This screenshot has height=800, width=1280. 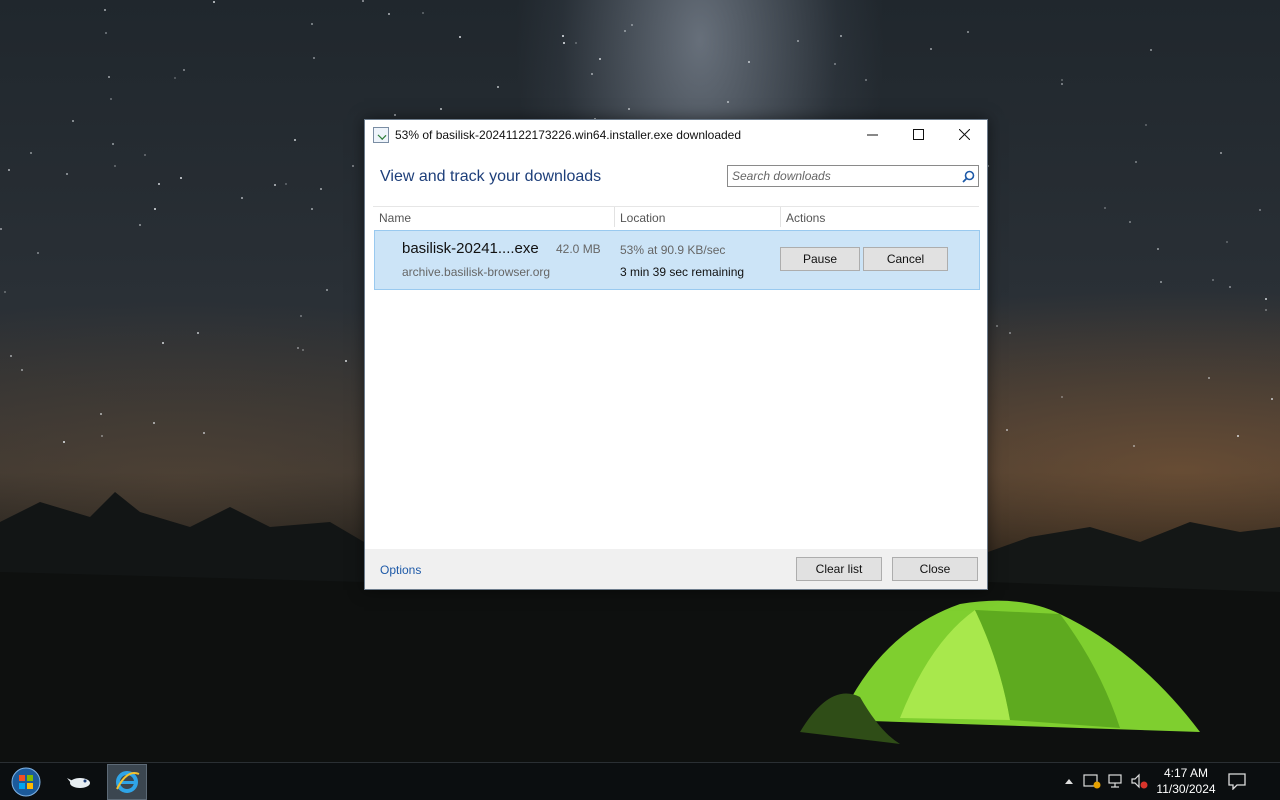 What do you see at coordinates (26, 782) in the screenshot?
I see `start-button` at bounding box center [26, 782].